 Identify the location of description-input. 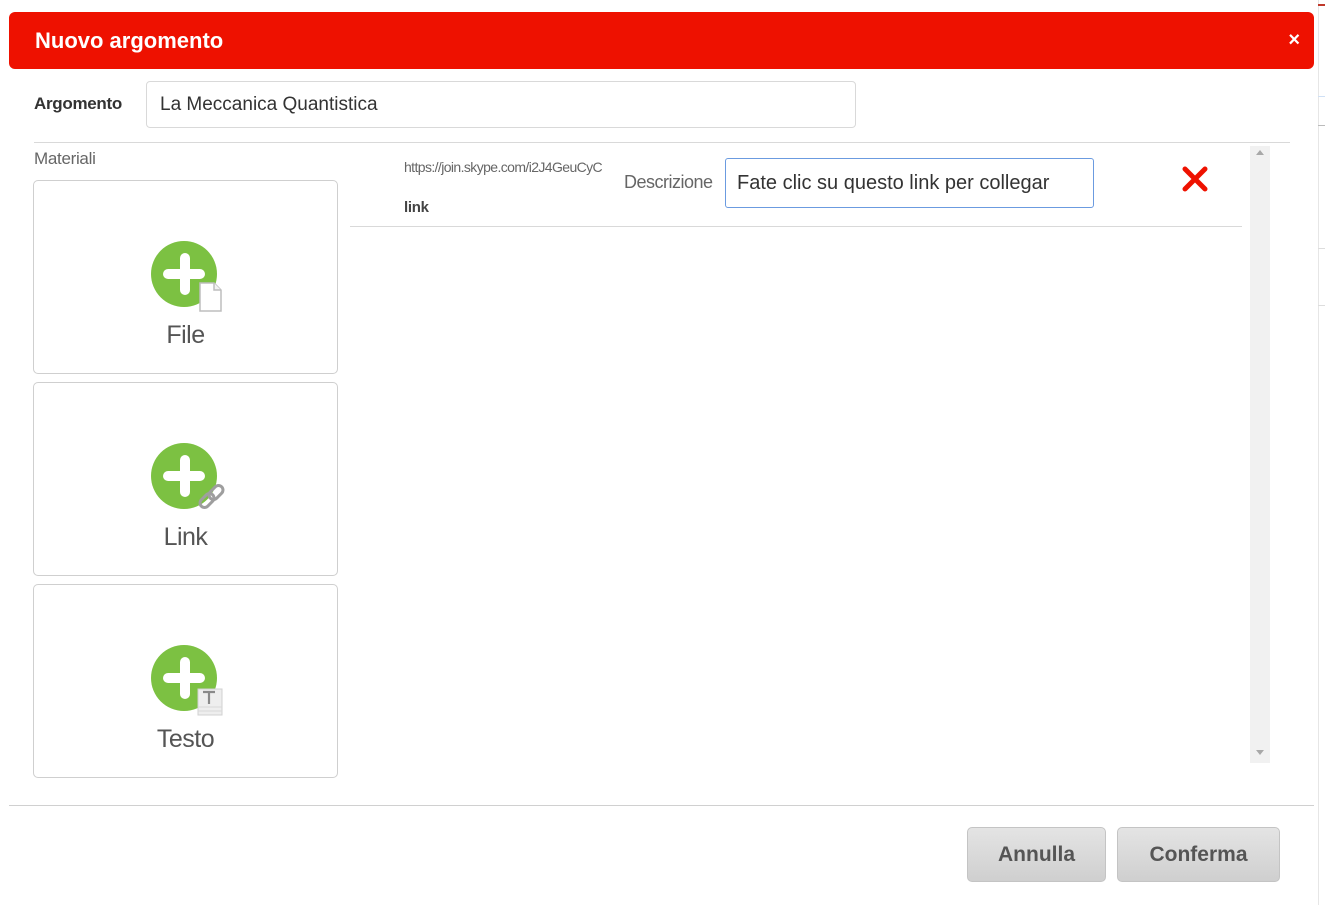
(909, 183).